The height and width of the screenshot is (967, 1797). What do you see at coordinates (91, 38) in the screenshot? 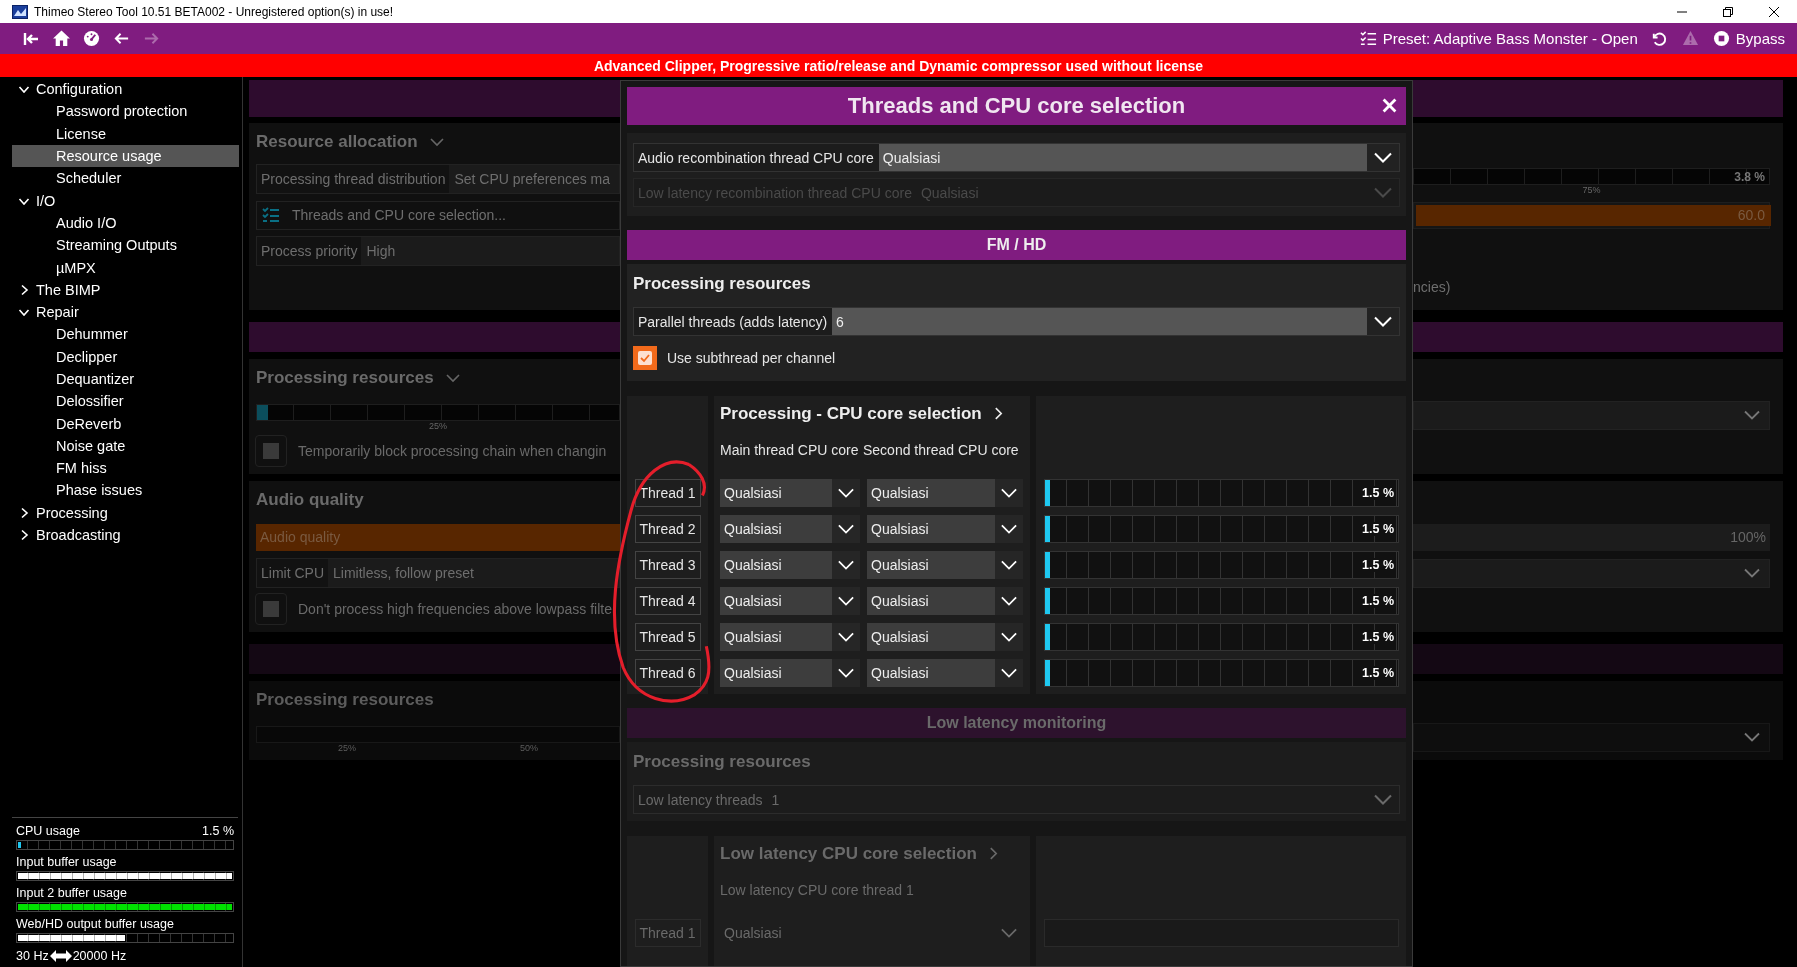
I see `gauge-icon` at bounding box center [91, 38].